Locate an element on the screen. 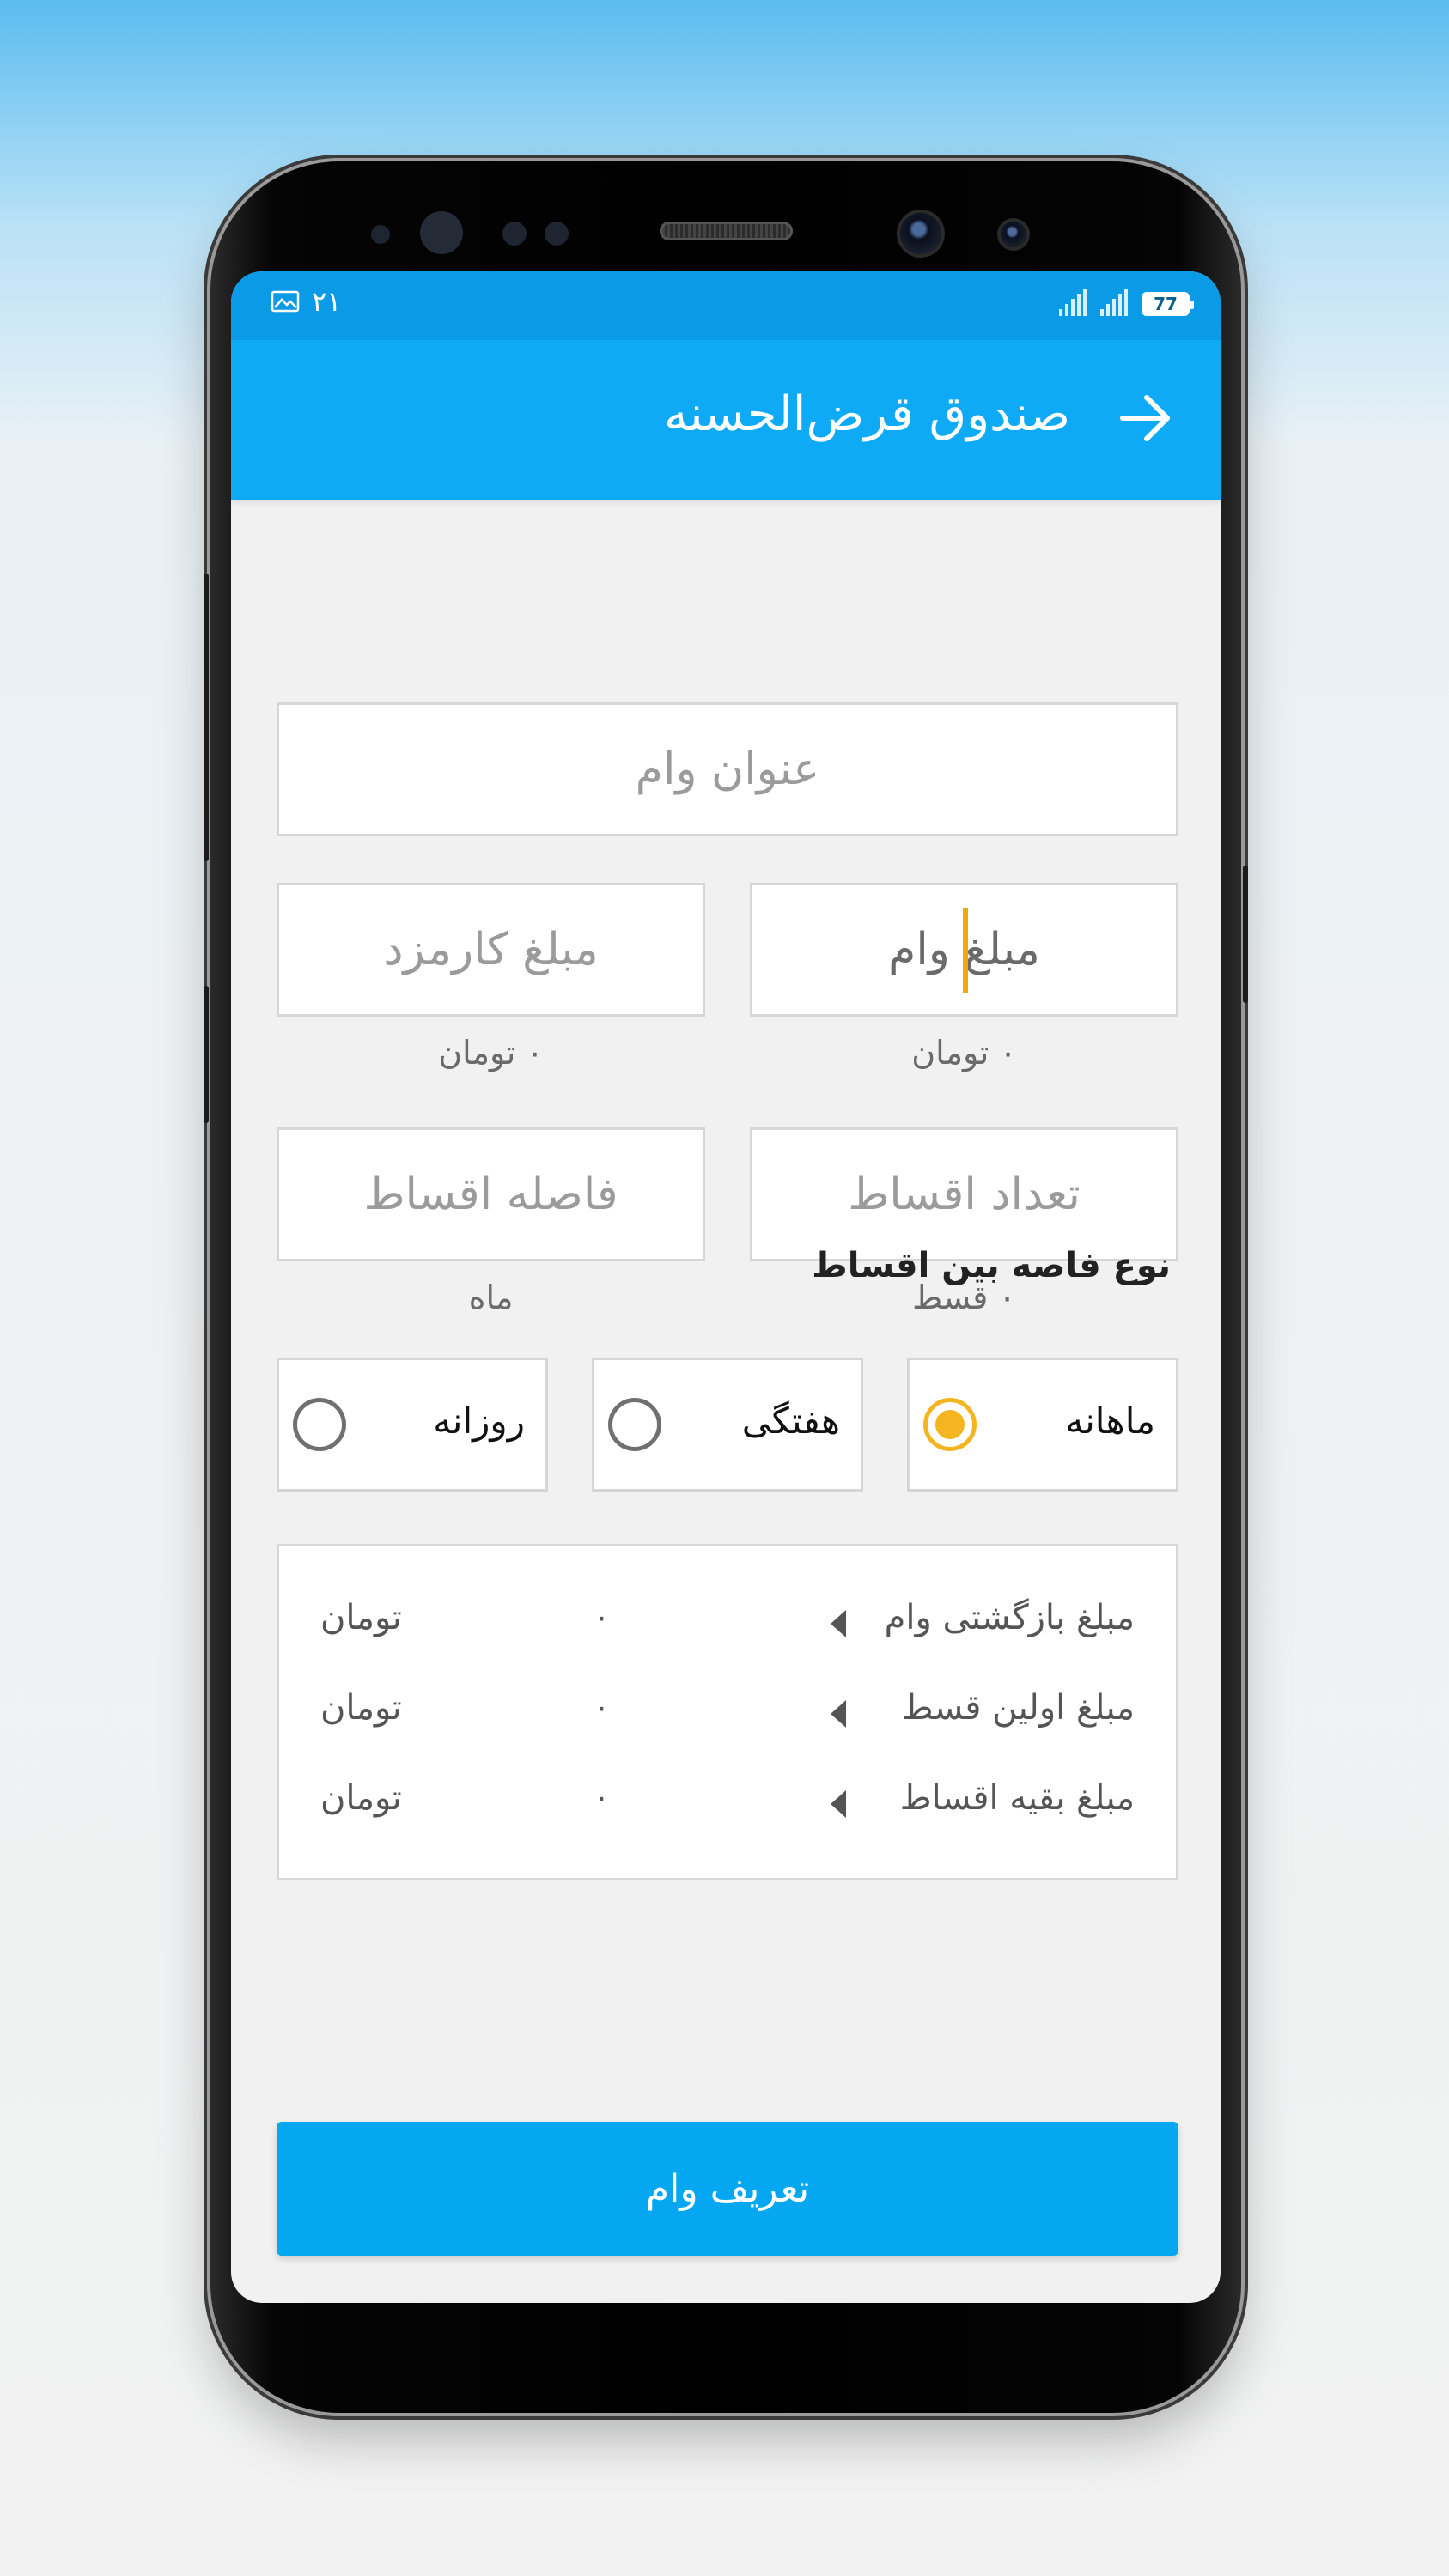 The width and height of the screenshot is (1449, 2576). phone-power-button is located at coordinates (1245, 935).